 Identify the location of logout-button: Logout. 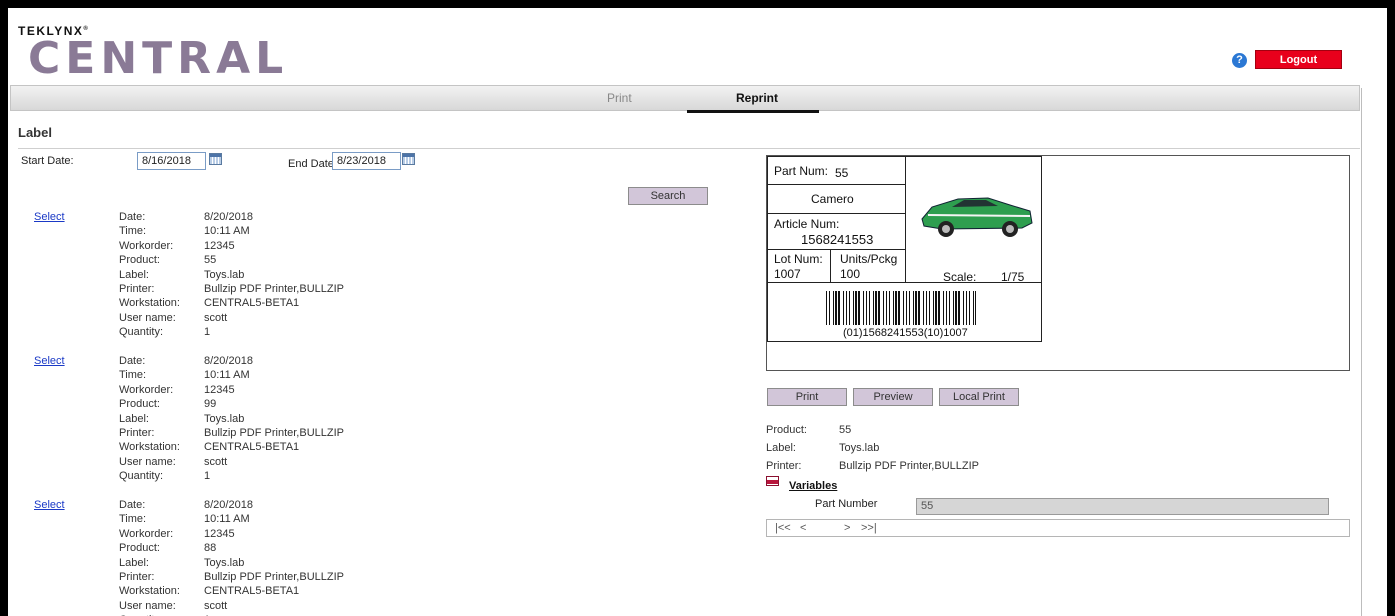
(1298, 59).